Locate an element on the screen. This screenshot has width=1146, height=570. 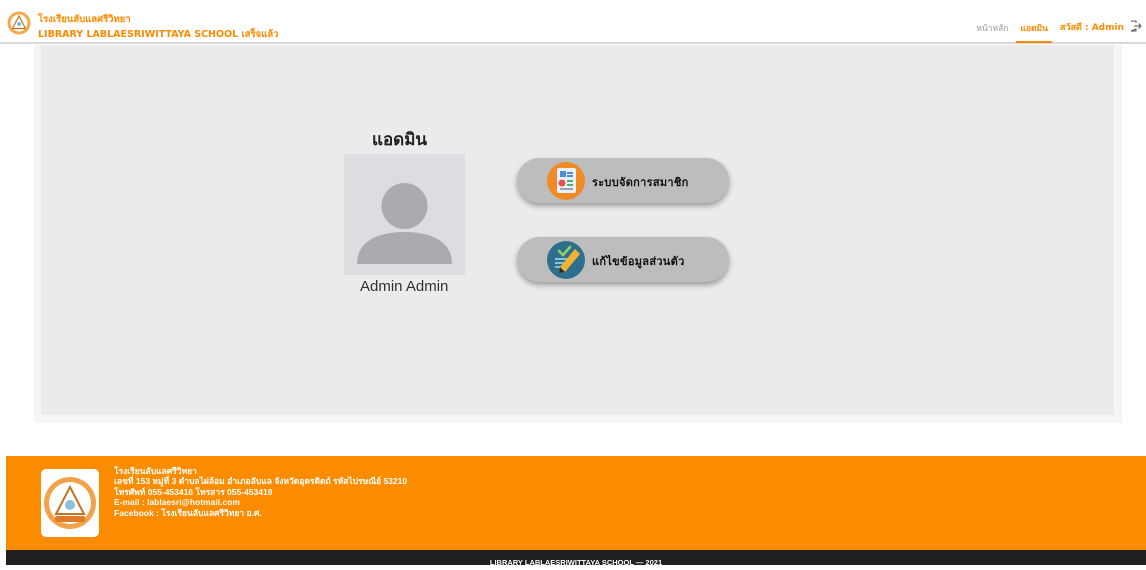
edit-profile-label: แก้ไขข้อมูลส่วนตัว is located at coordinates (638, 261).